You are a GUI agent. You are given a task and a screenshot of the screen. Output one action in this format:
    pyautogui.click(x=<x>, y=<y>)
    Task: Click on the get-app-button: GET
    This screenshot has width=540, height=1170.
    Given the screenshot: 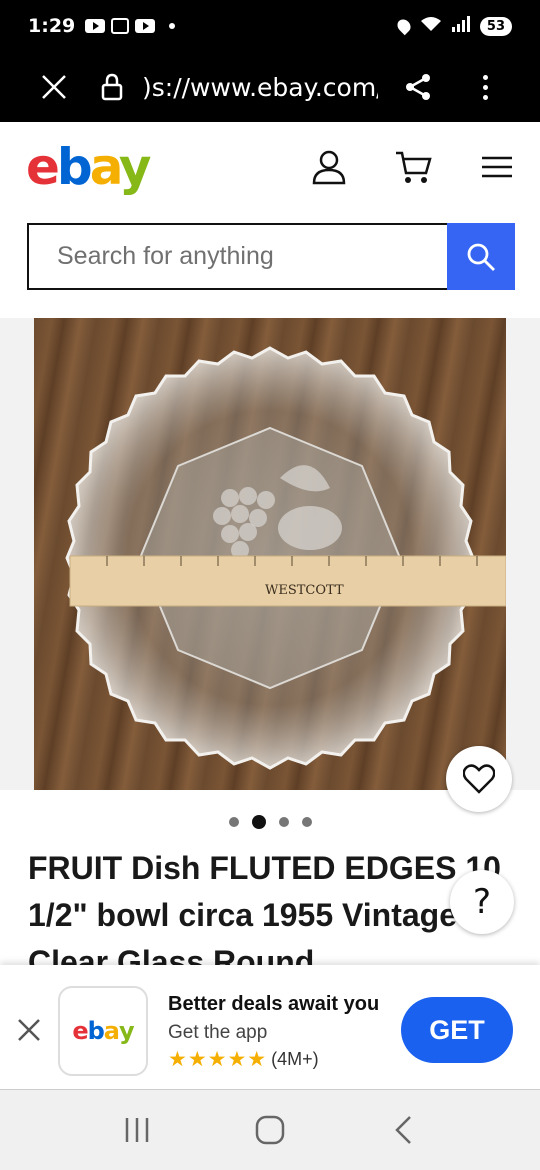 What is the action you would take?
    pyautogui.click(x=457, y=1030)
    